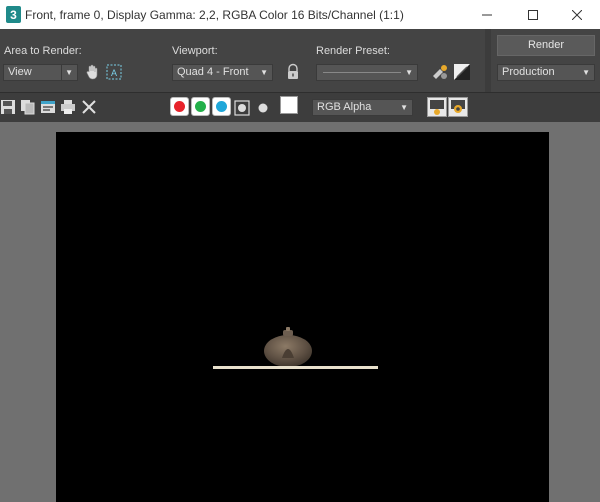  What do you see at coordinates (440, 72) in the screenshot?
I see `render-setup-icon` at bounding box center [440, 72].